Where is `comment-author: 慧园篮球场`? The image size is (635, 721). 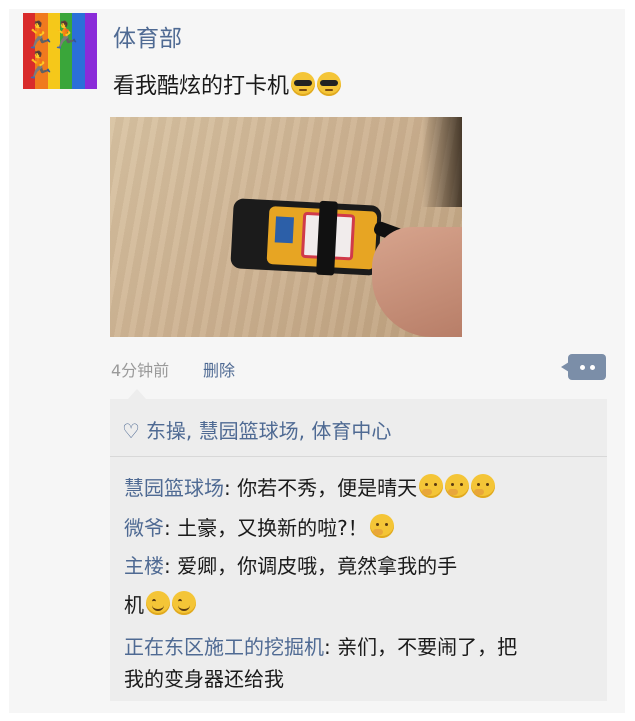 comment-author: 慧园篮球场 is located at coordinates (174, 488).